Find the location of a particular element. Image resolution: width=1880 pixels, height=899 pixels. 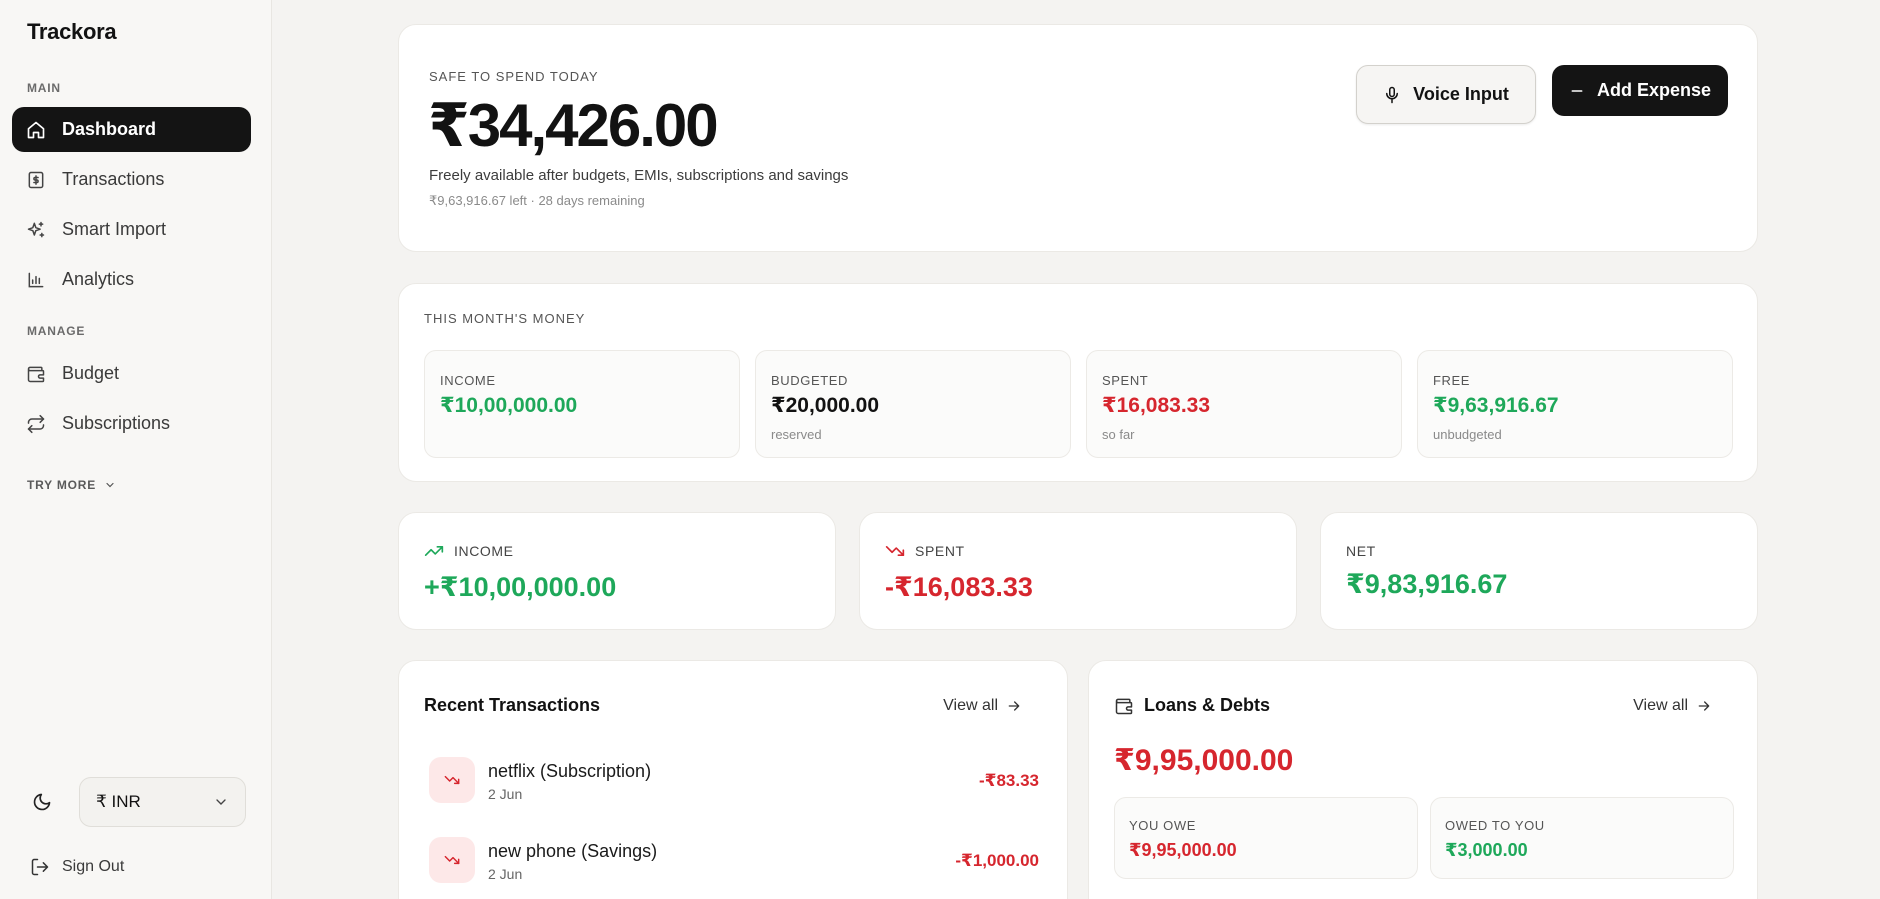

voice-input-button: Voice Input is located at coordinates (1446, 94).